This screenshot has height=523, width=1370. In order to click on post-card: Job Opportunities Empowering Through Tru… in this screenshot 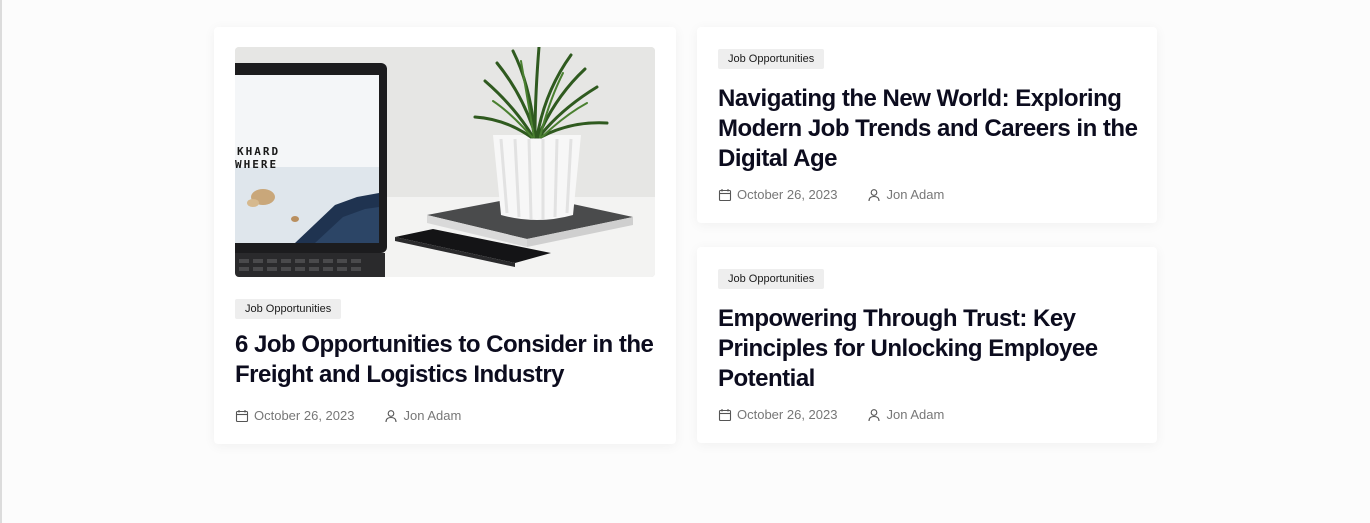, I will do `click(927, 345)`.